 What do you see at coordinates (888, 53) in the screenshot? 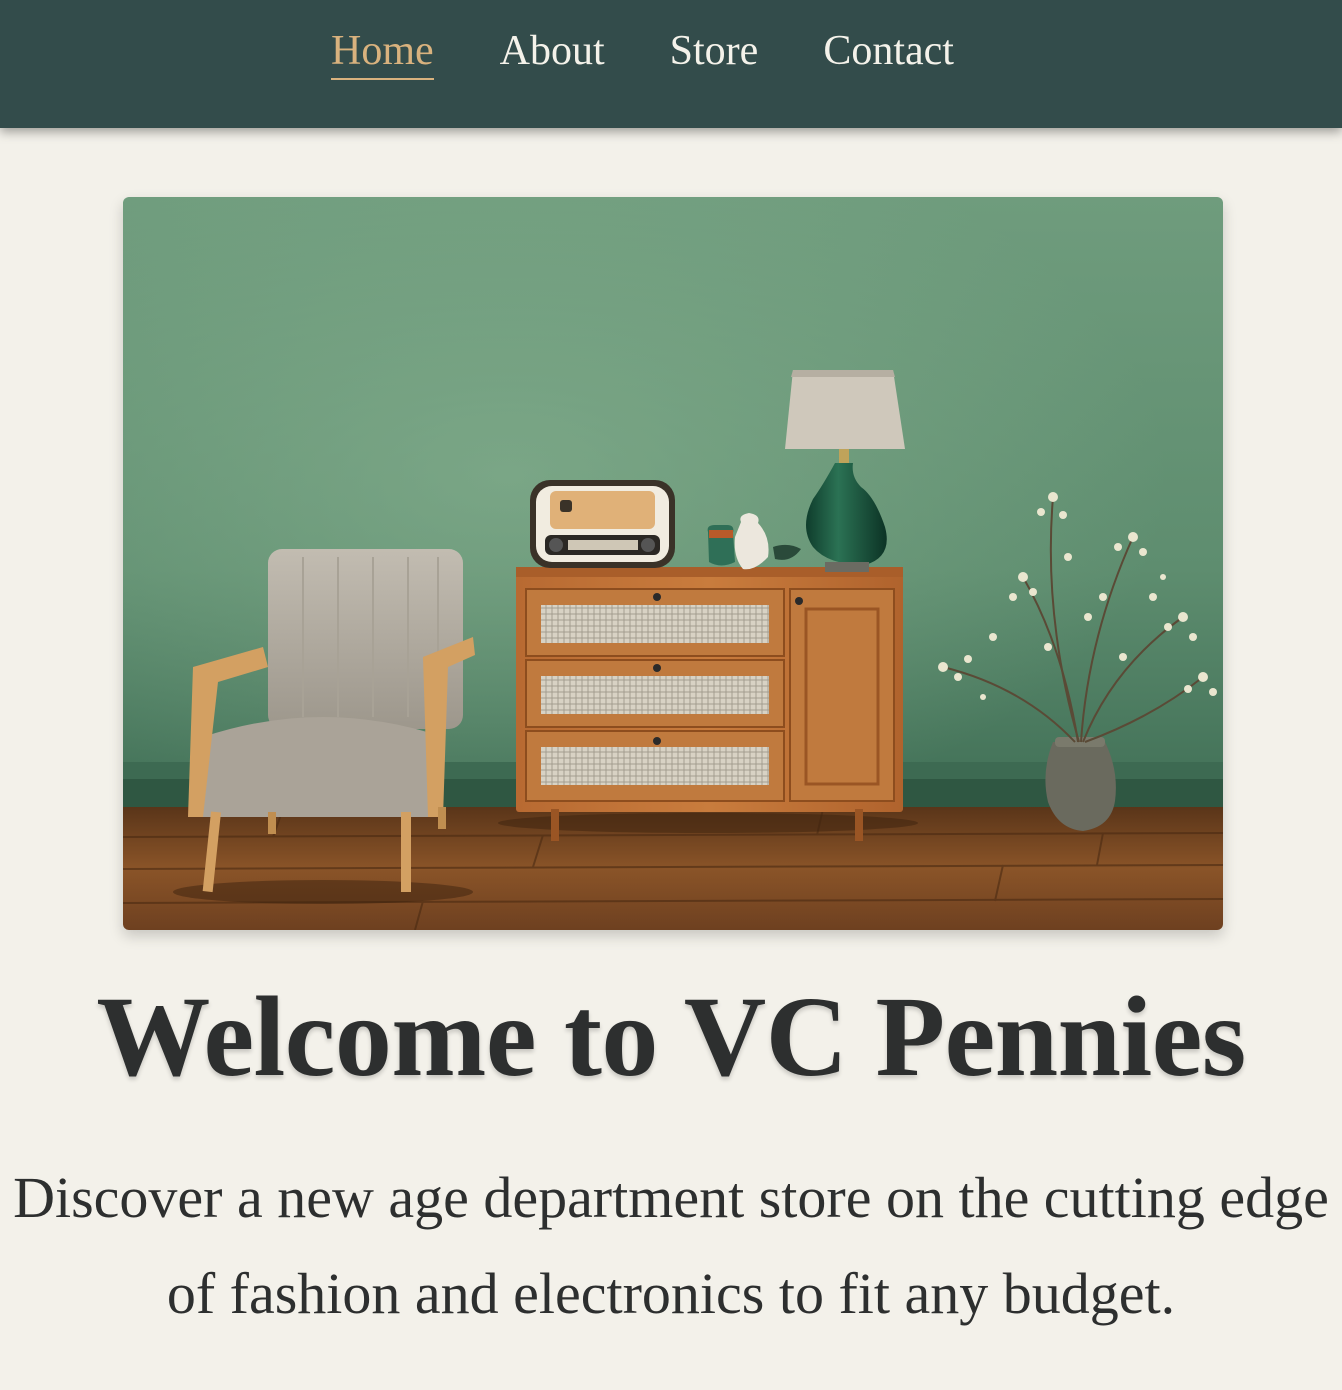
I see `nav-link-contact: Contact` at bounding box center [888, 53].